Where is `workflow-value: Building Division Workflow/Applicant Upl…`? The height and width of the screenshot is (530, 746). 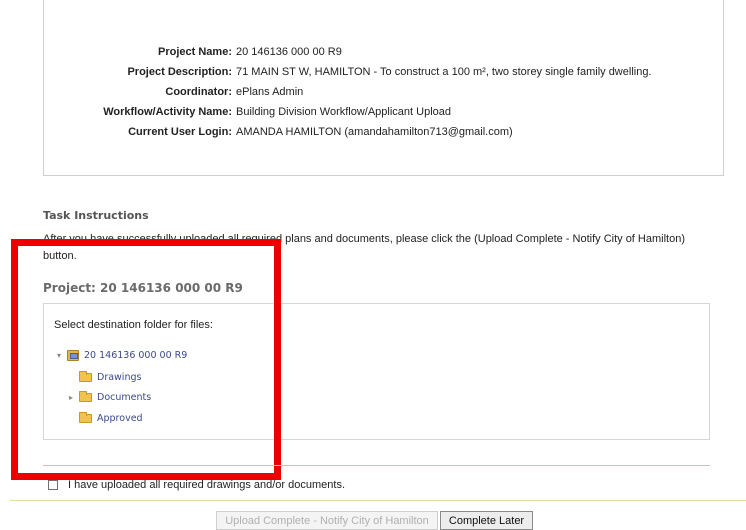 workflow-value: Building Division Workflow/Applicant Upl… is located at coordinates (344, 112).